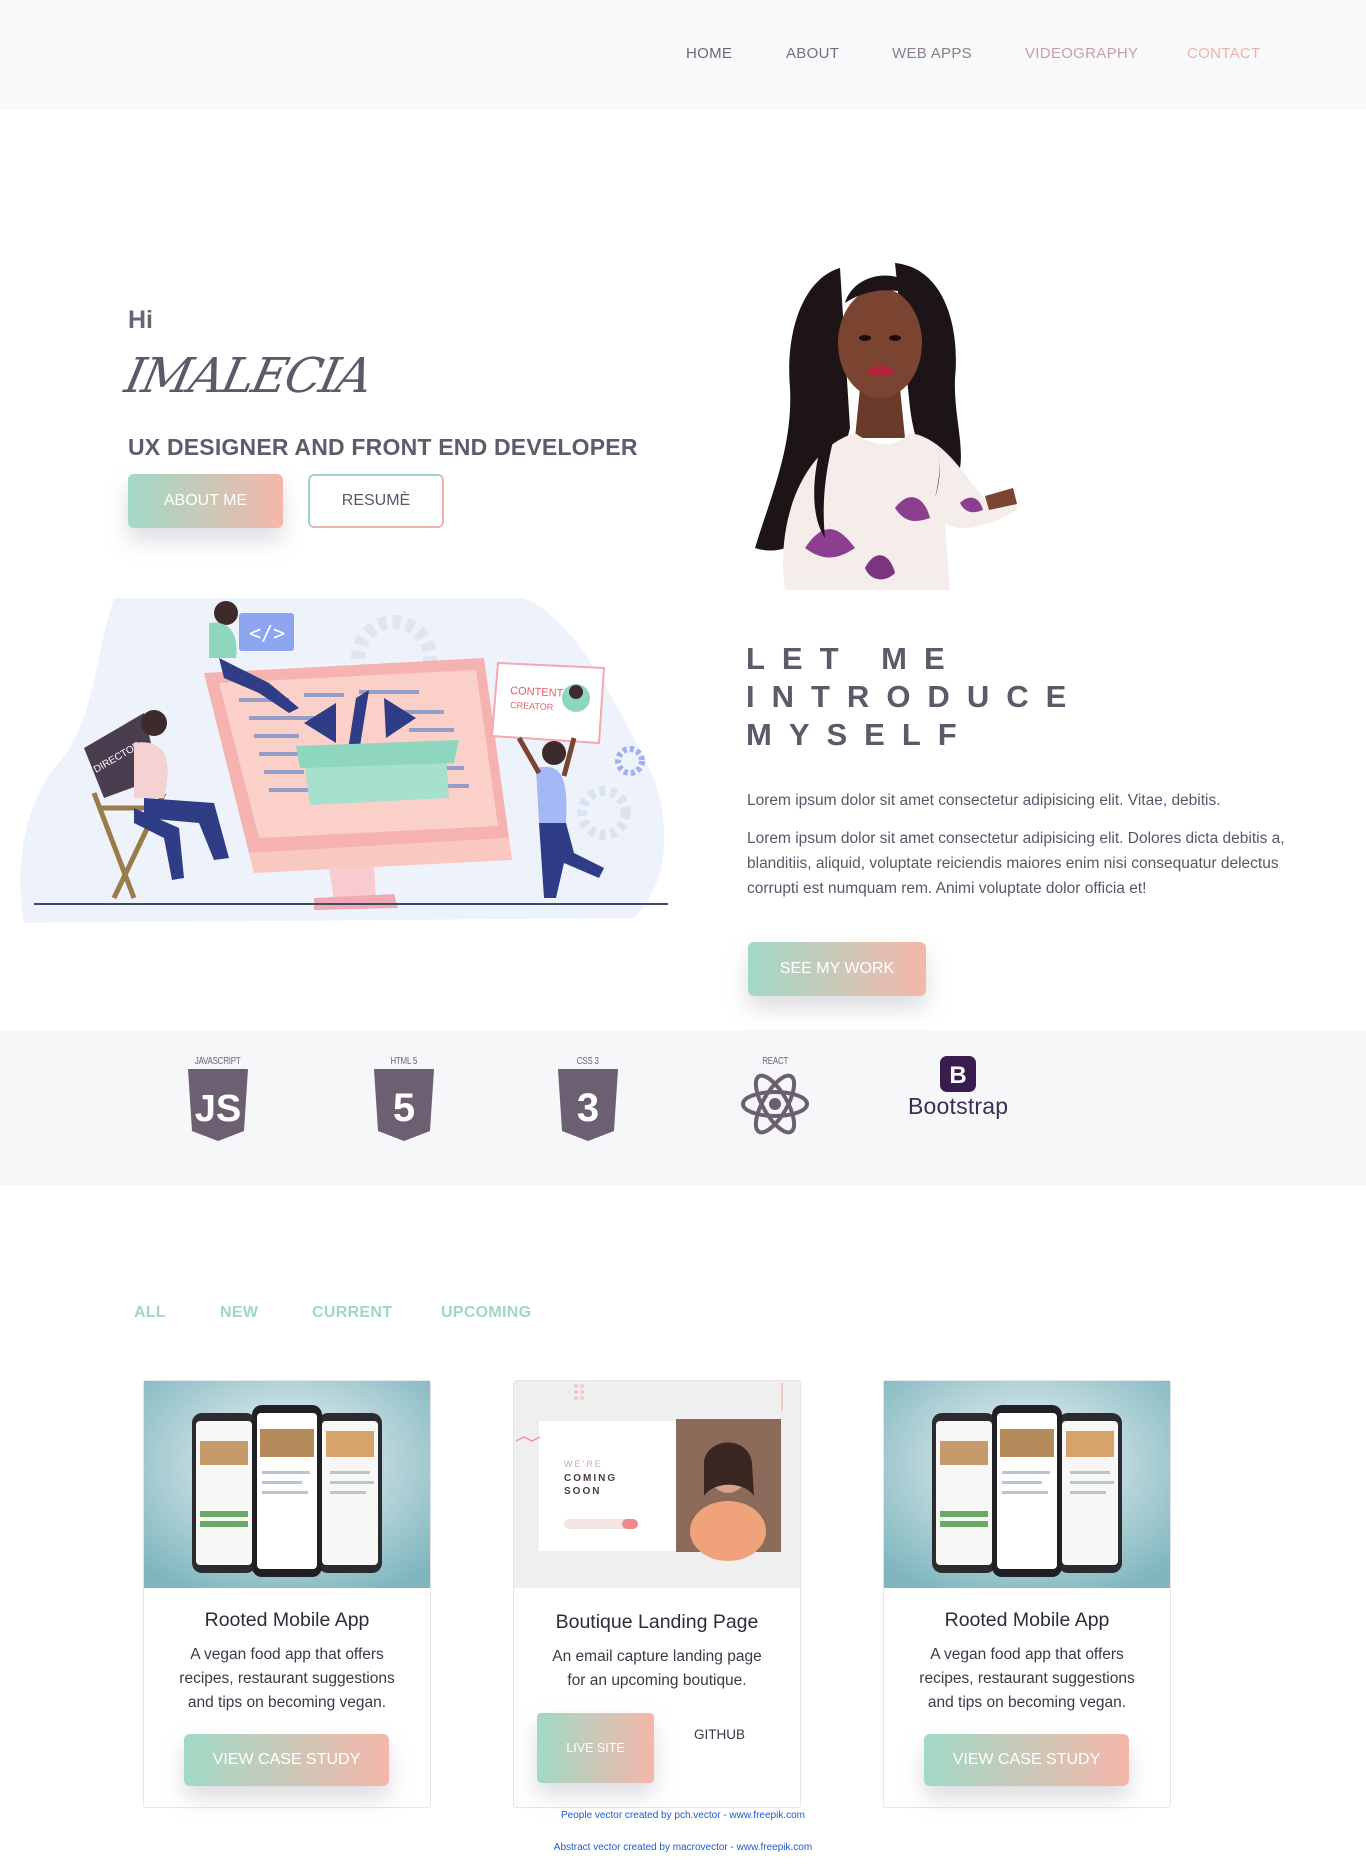  What do you see at coordinates (588, 1108) in the screenshot?
I see `css3-number: 3` at bounding box center [588, 1108].